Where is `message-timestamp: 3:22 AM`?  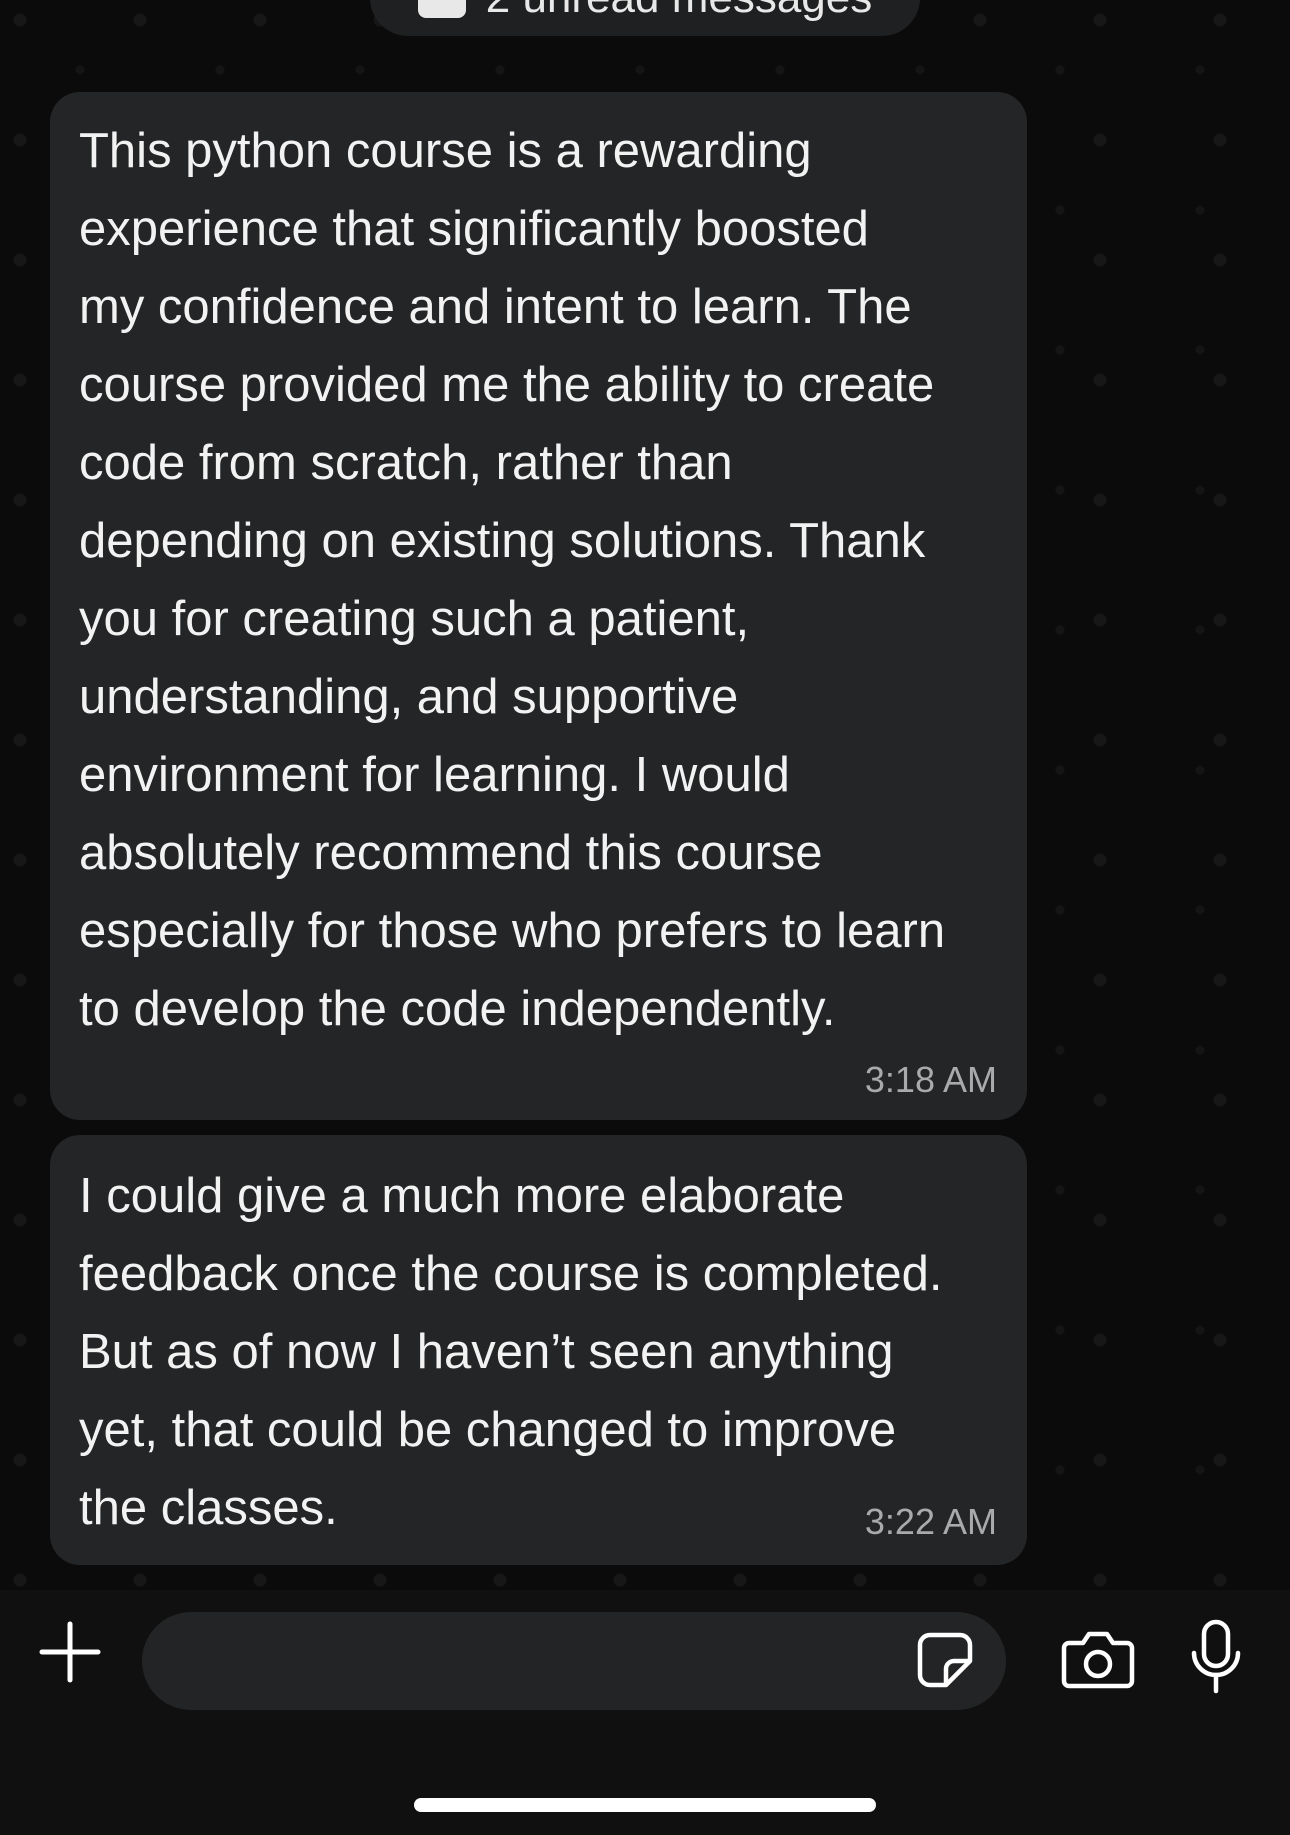
message-timestamp: 3:22 AM is located at coordinates (930, 1521).